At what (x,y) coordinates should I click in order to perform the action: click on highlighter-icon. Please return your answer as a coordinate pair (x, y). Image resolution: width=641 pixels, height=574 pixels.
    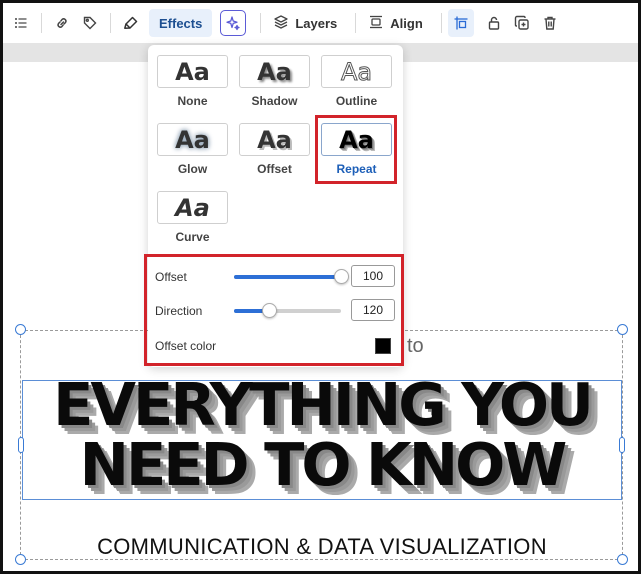
    Looking at the image, I should click on (131, 23).